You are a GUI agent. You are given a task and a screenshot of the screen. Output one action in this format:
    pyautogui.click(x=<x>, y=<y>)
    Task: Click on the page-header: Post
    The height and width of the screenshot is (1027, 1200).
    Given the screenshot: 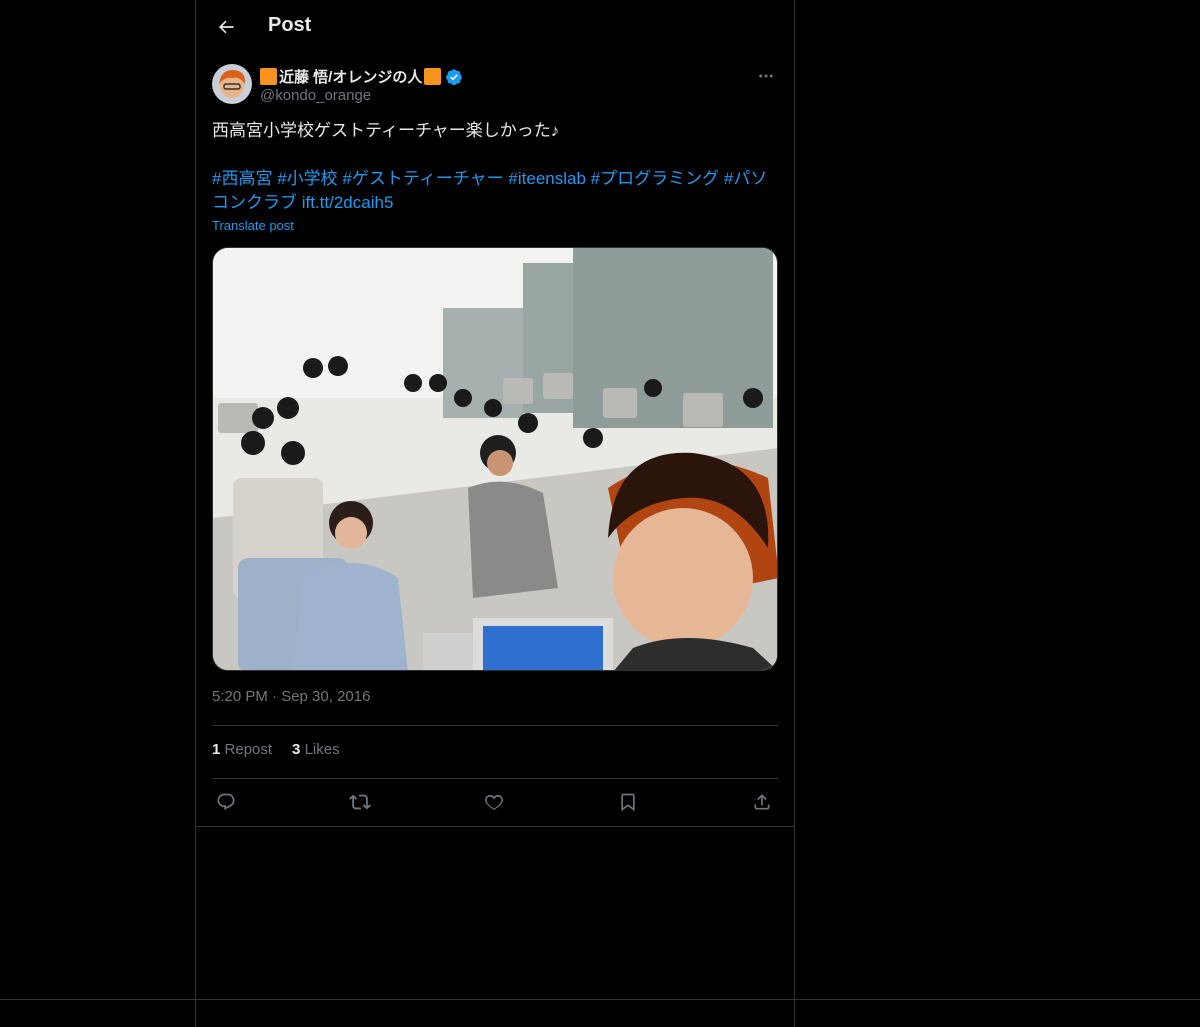 What is the action you would take?
    pyautogui.click(x=495, y=27)
    